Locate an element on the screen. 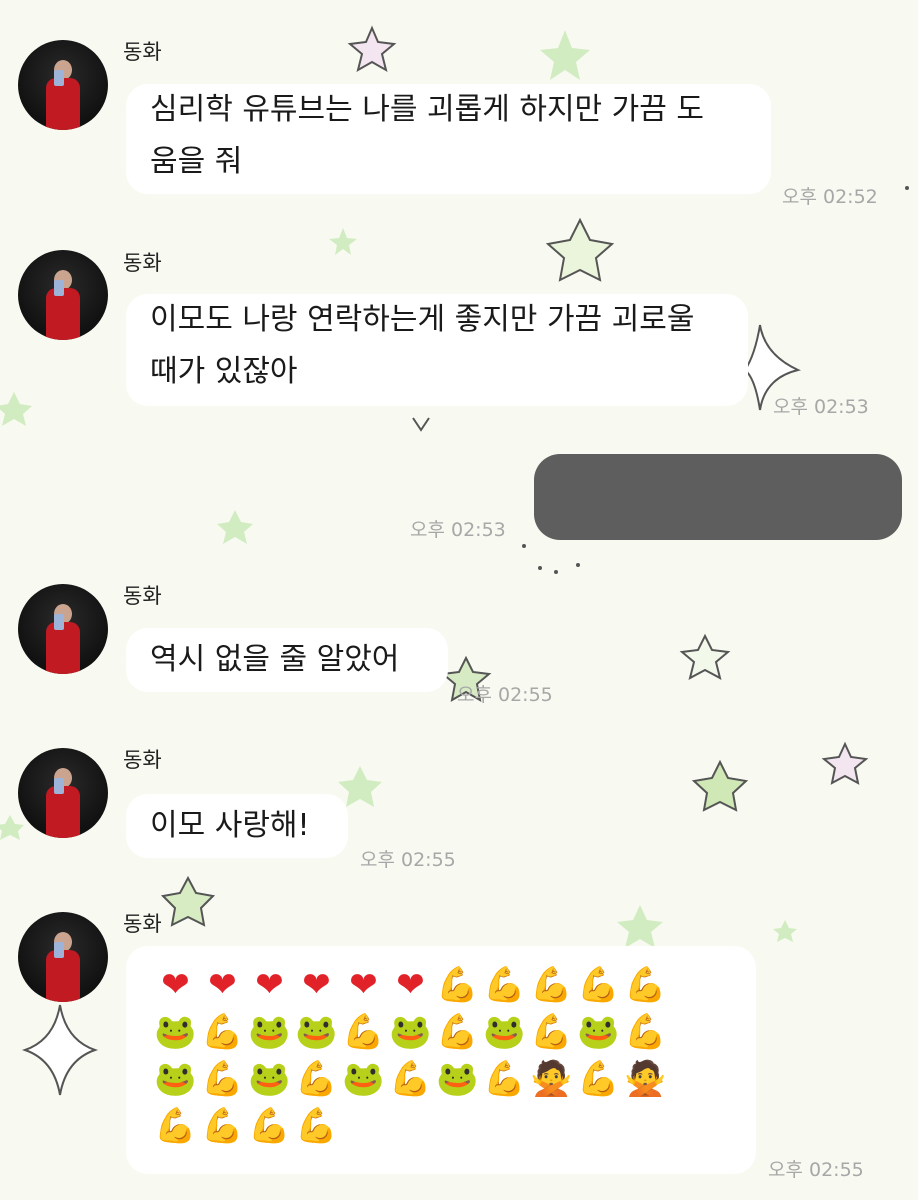 Image resolution: width=918 pixels, height=1200 pixels. message-timestamp: 오후 02:52 is located at coordinates (830, 197).